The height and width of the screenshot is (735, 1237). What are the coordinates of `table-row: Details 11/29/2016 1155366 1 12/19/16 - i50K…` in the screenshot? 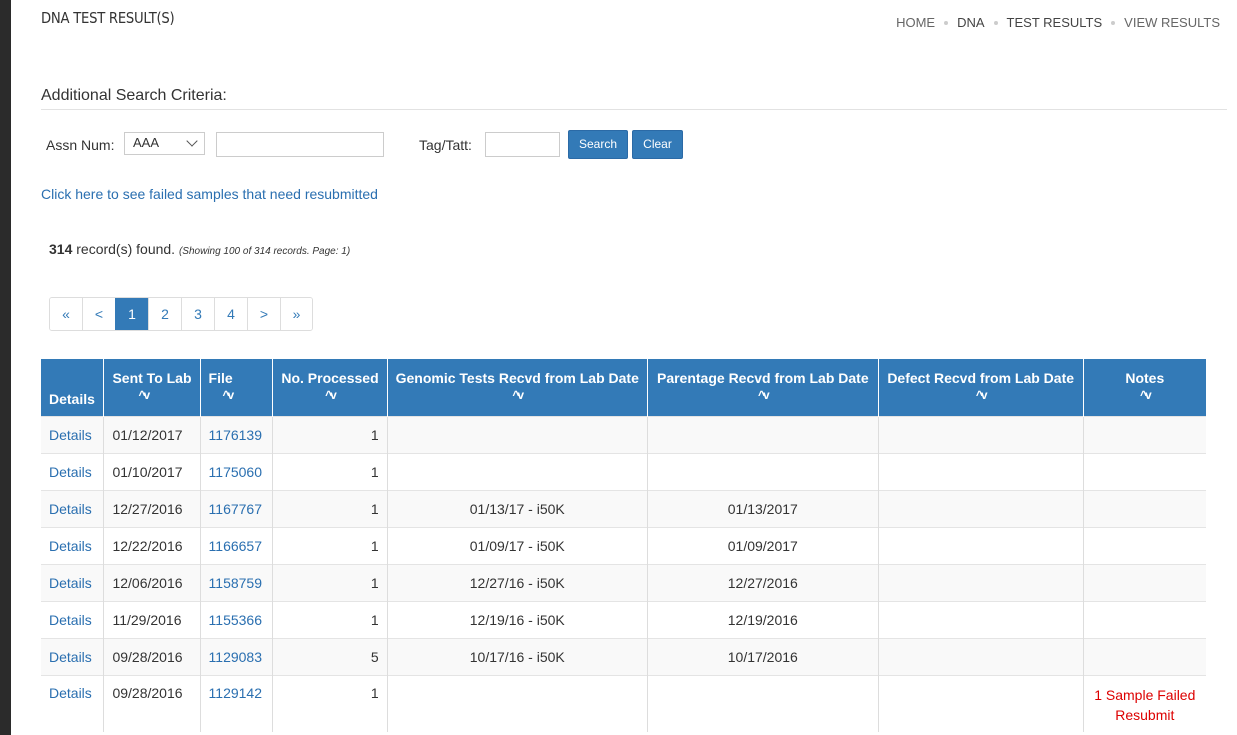 It's located at (623, 619).